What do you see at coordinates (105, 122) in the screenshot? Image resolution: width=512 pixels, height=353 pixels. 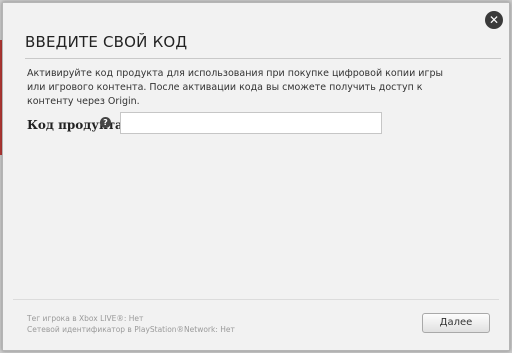 I see `help-icon: ?` at bounding box center [105, 122].